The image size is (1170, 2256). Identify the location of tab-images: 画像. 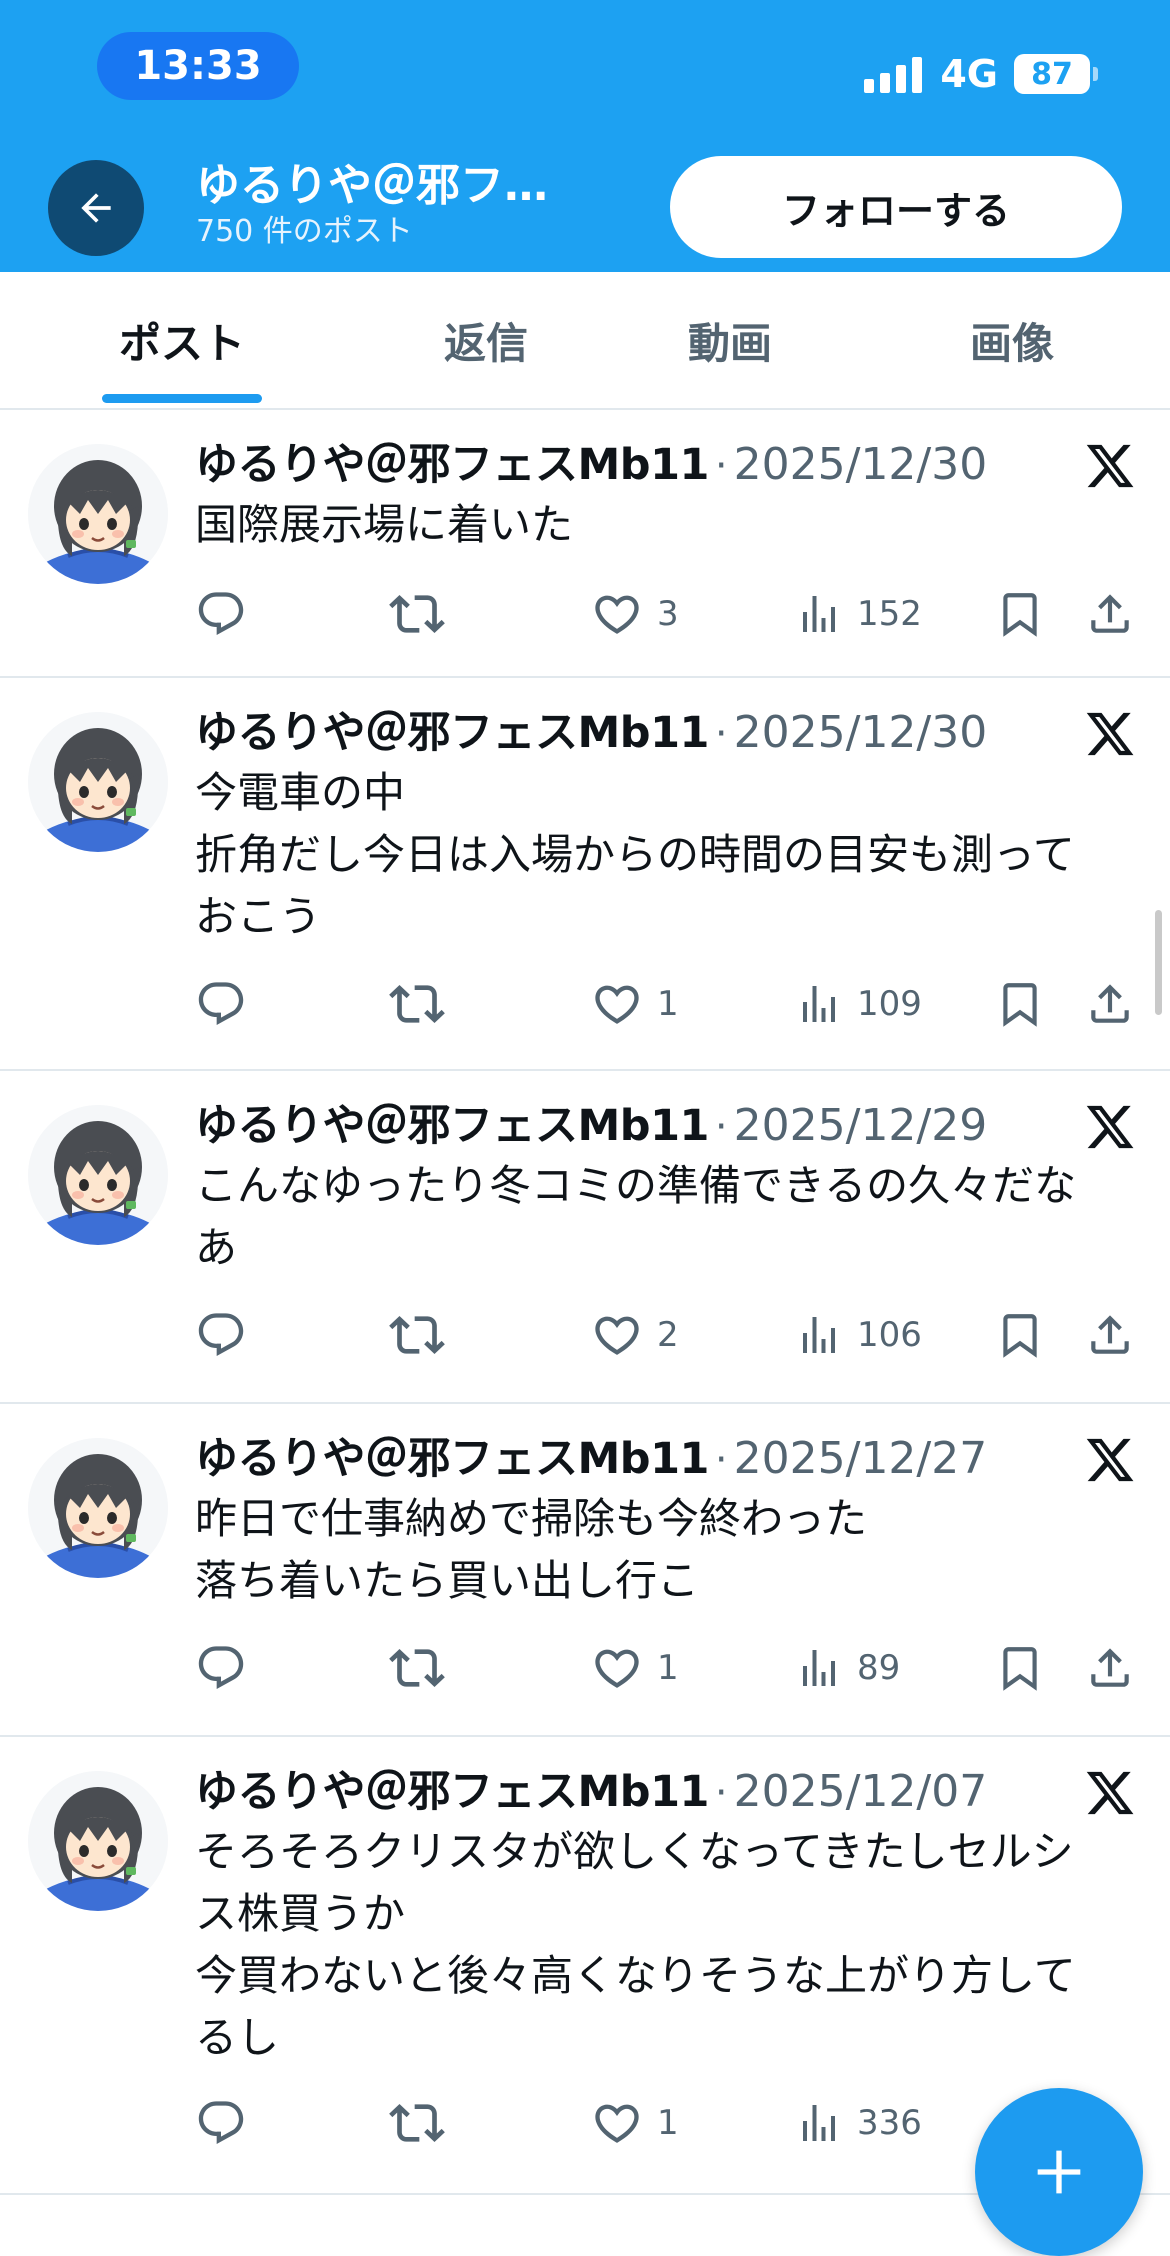
(1012, 340).